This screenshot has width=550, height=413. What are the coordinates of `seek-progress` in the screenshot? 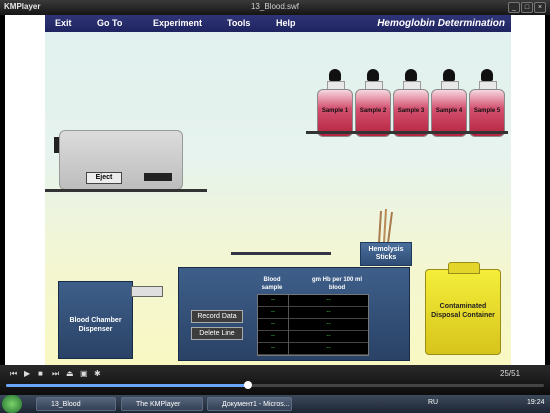 It's located at (127, 385).